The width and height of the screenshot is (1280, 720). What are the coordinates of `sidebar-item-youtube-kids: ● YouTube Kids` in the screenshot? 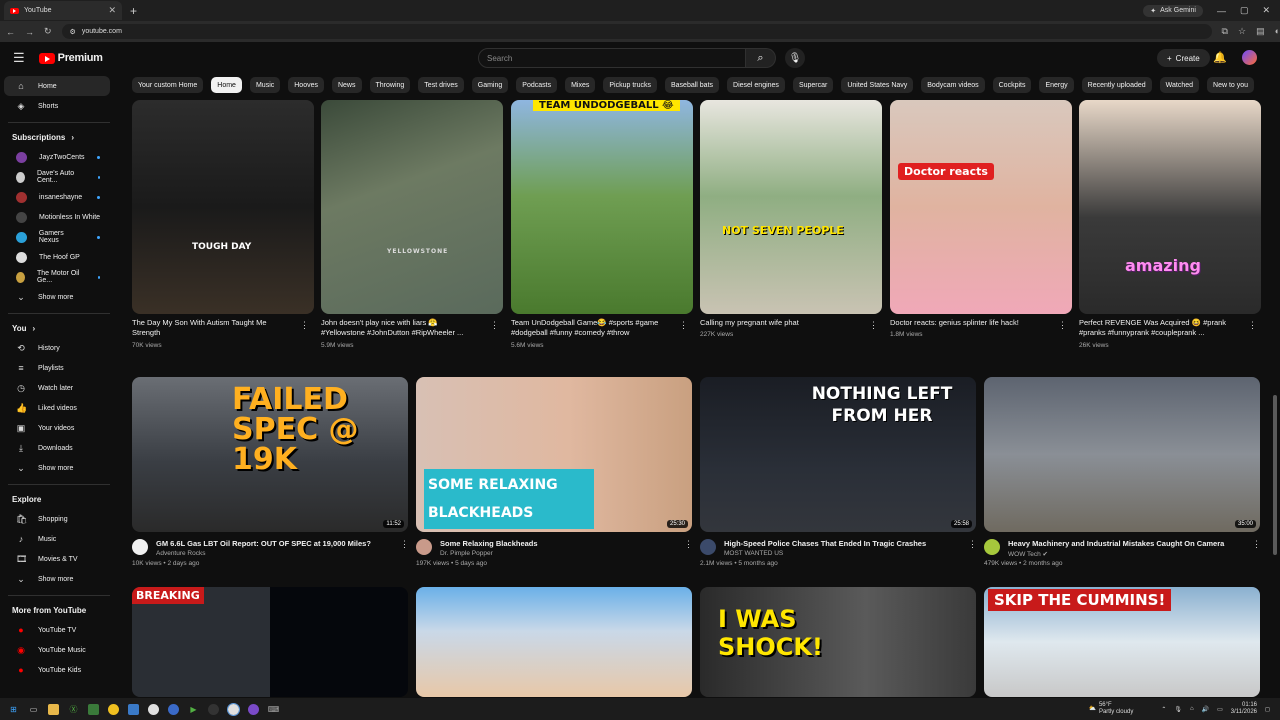 It's located at (57, 670).